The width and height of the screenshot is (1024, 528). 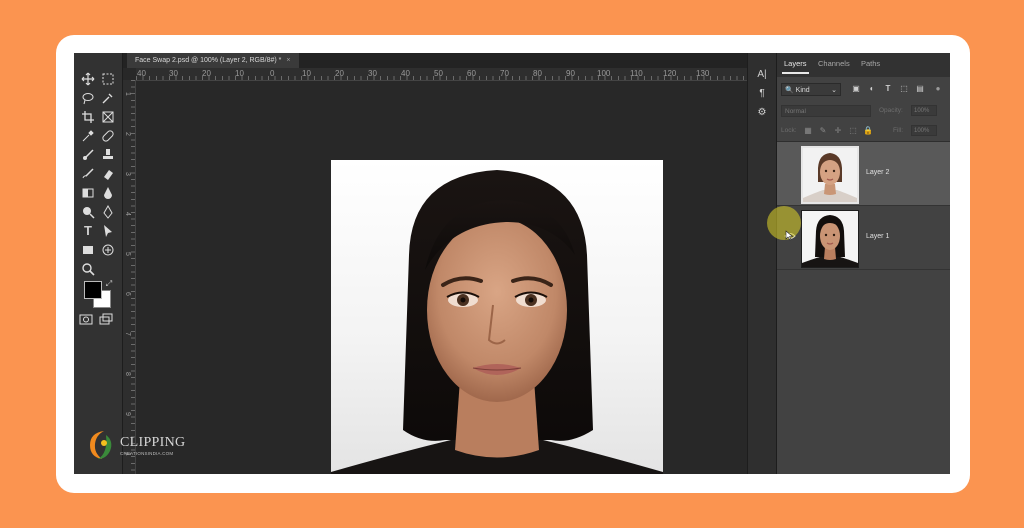 I want to click on filter-toggle-icon: ●, so click(x=938, y=89).